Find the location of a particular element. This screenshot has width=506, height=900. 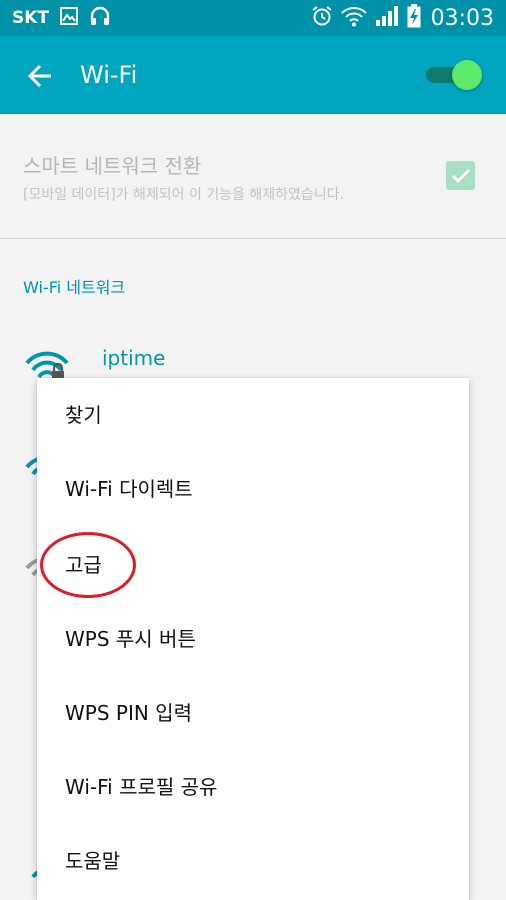

menu-item-help: 도움말 is located at coordinates (253, 861).